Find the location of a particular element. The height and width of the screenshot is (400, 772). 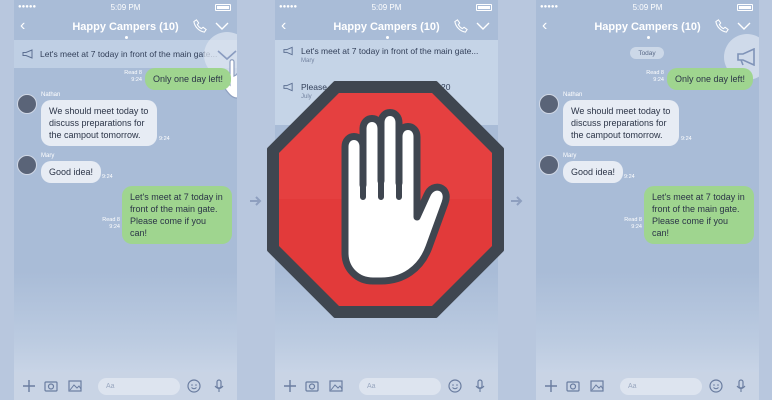

date-divider: Today is located at coordinates (647, 53).